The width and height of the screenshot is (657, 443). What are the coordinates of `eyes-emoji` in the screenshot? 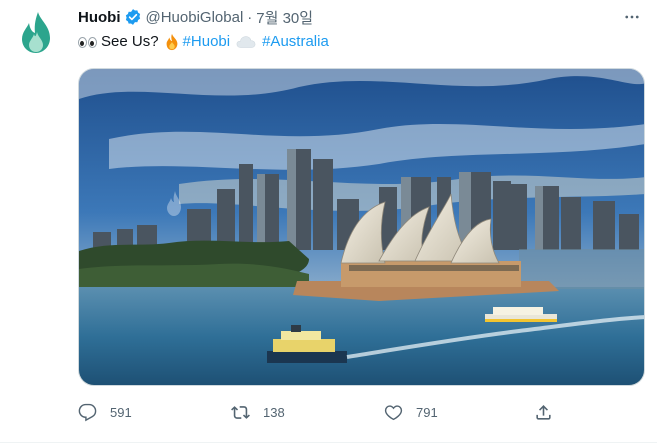 It's located at (88, 42).